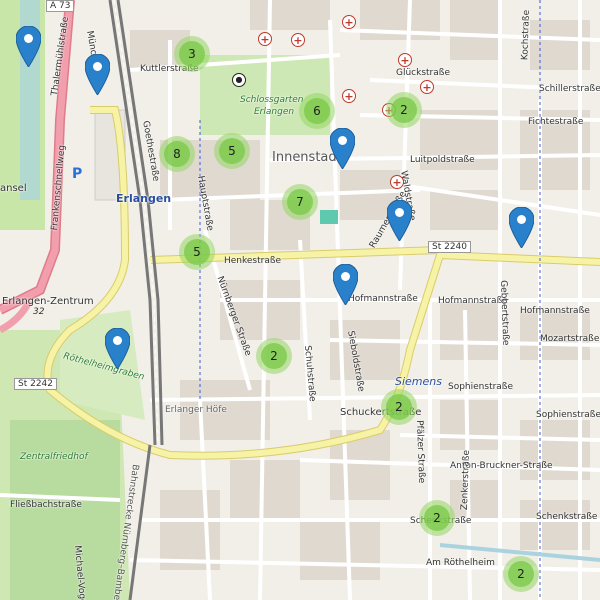 This screenshot has height=600, width=600. I want to click on street-label: Fließbachstraße, so click(46, 505).